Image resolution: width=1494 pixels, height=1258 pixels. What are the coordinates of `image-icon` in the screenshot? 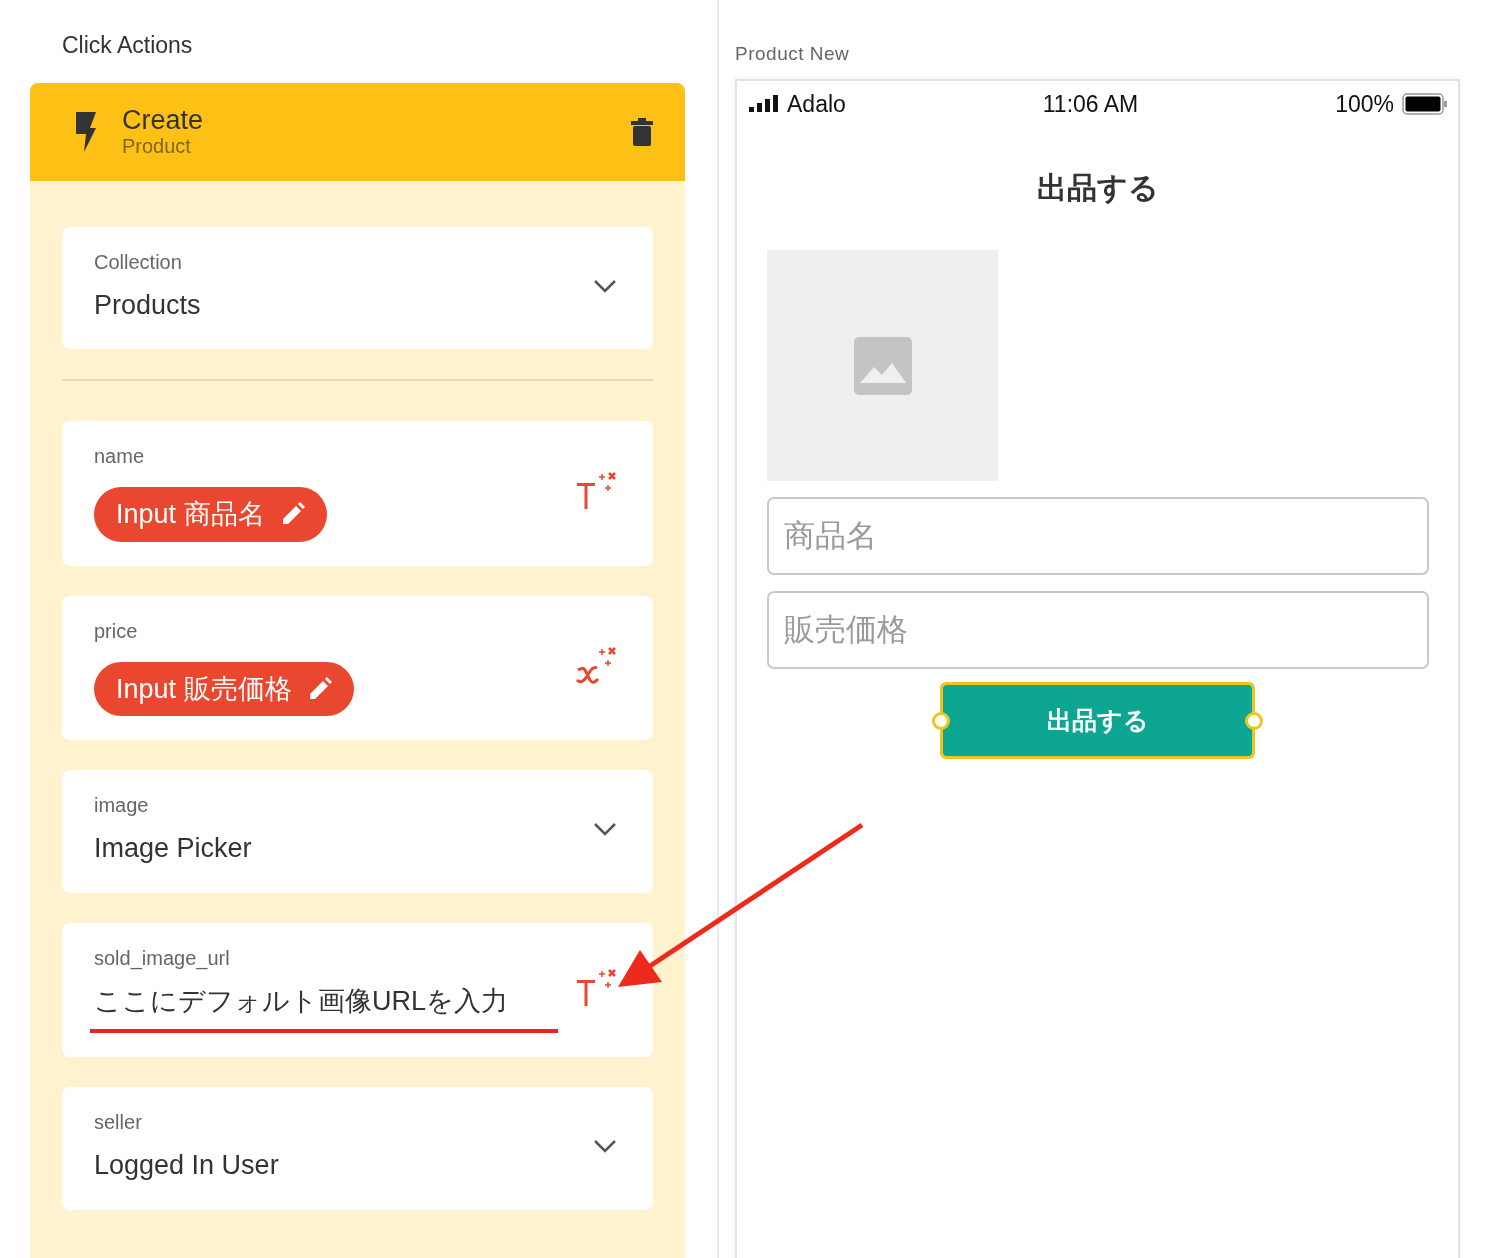 It's located at (882, 365).